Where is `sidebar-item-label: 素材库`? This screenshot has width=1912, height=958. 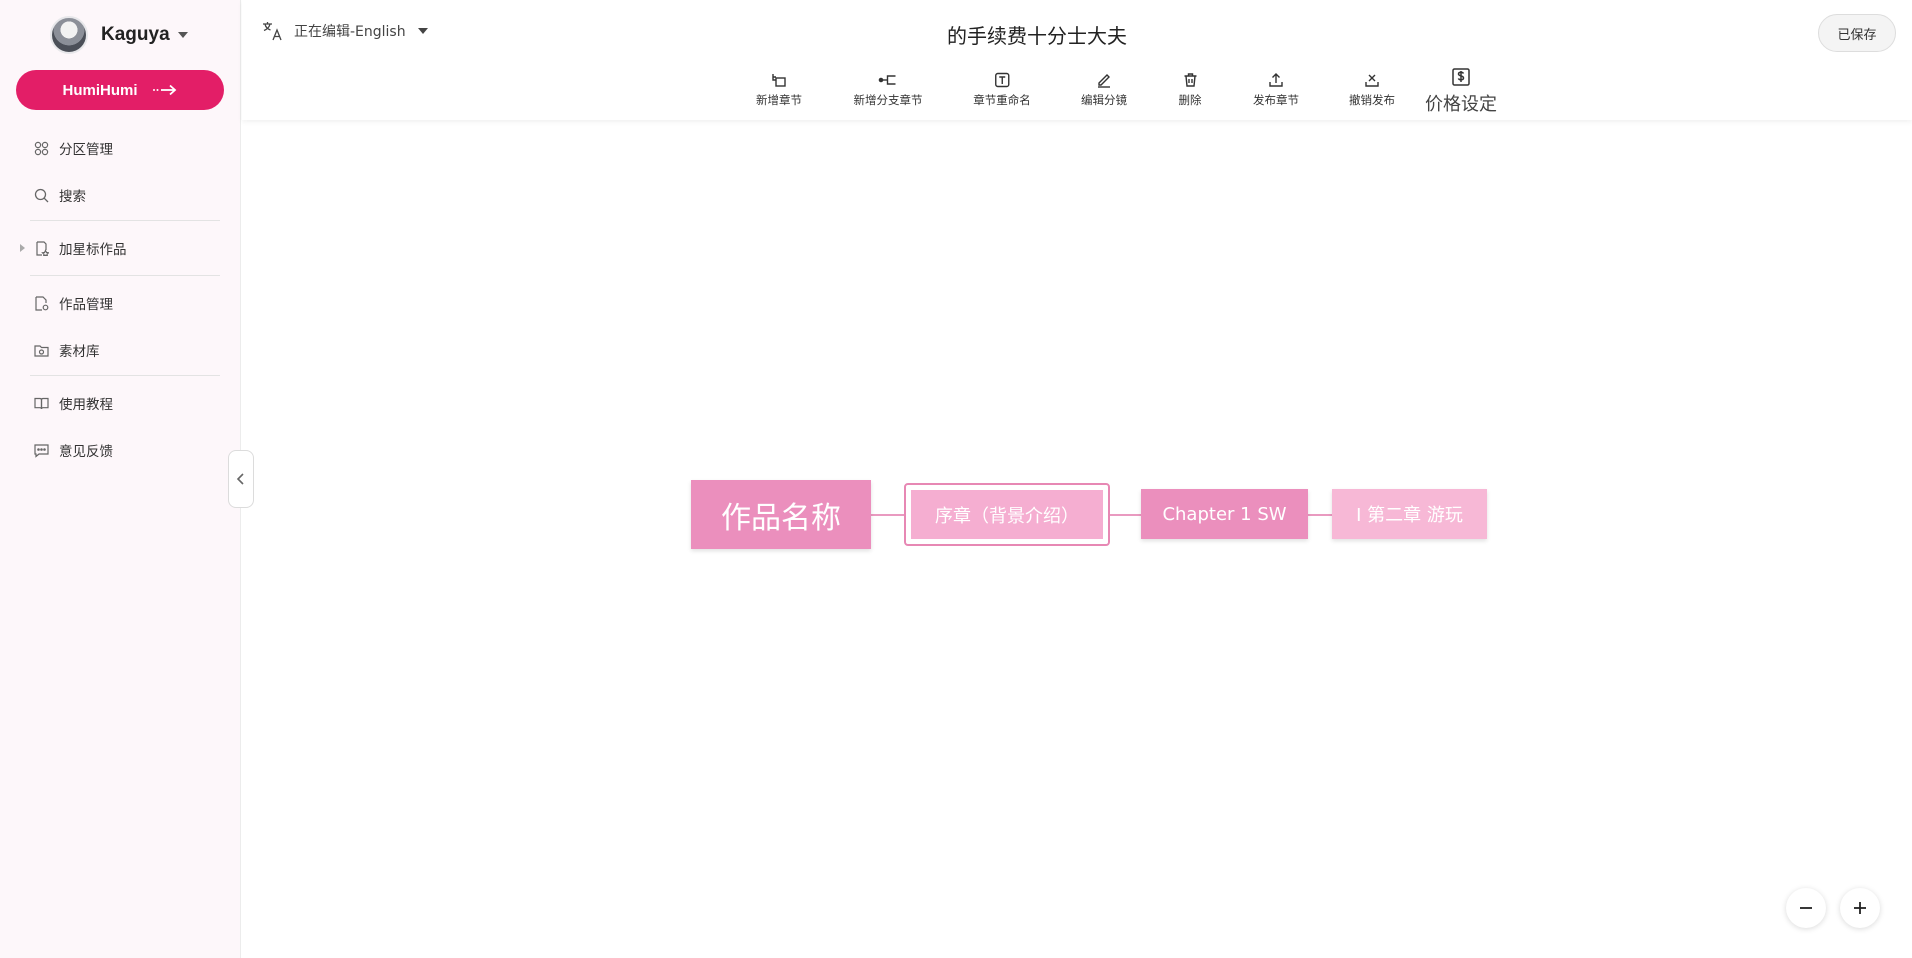 sidebar-item-label: 素材库 is located at coordinates (79, 352).